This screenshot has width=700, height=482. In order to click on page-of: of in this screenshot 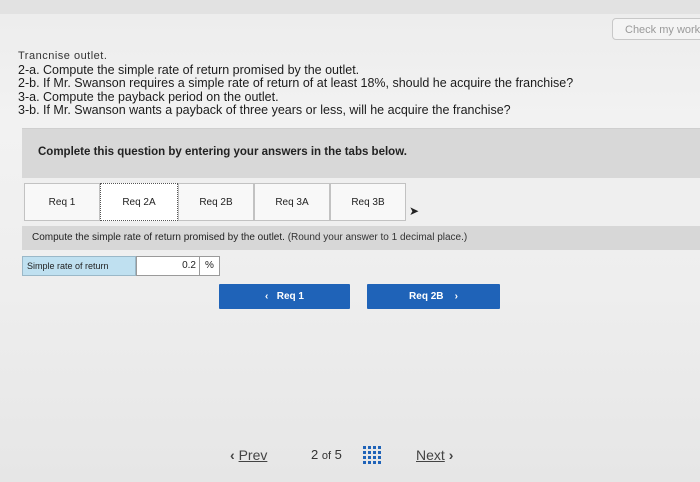, I will do `click(326, 456)`.